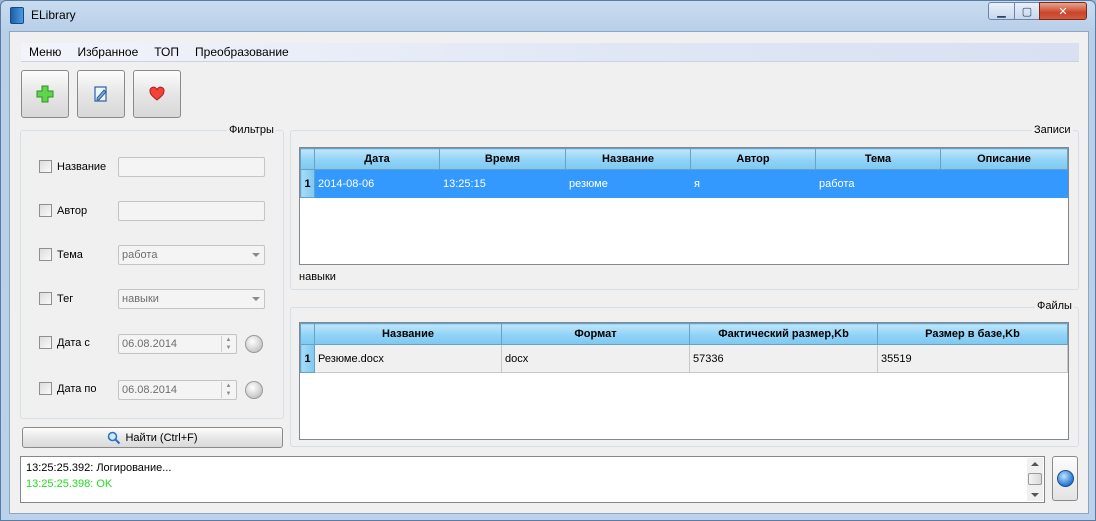  What do you see at coordinates (150, 390) in the screenshot?
I see `date-to-value: 06.08.2014` at bounding box center [150, 390].